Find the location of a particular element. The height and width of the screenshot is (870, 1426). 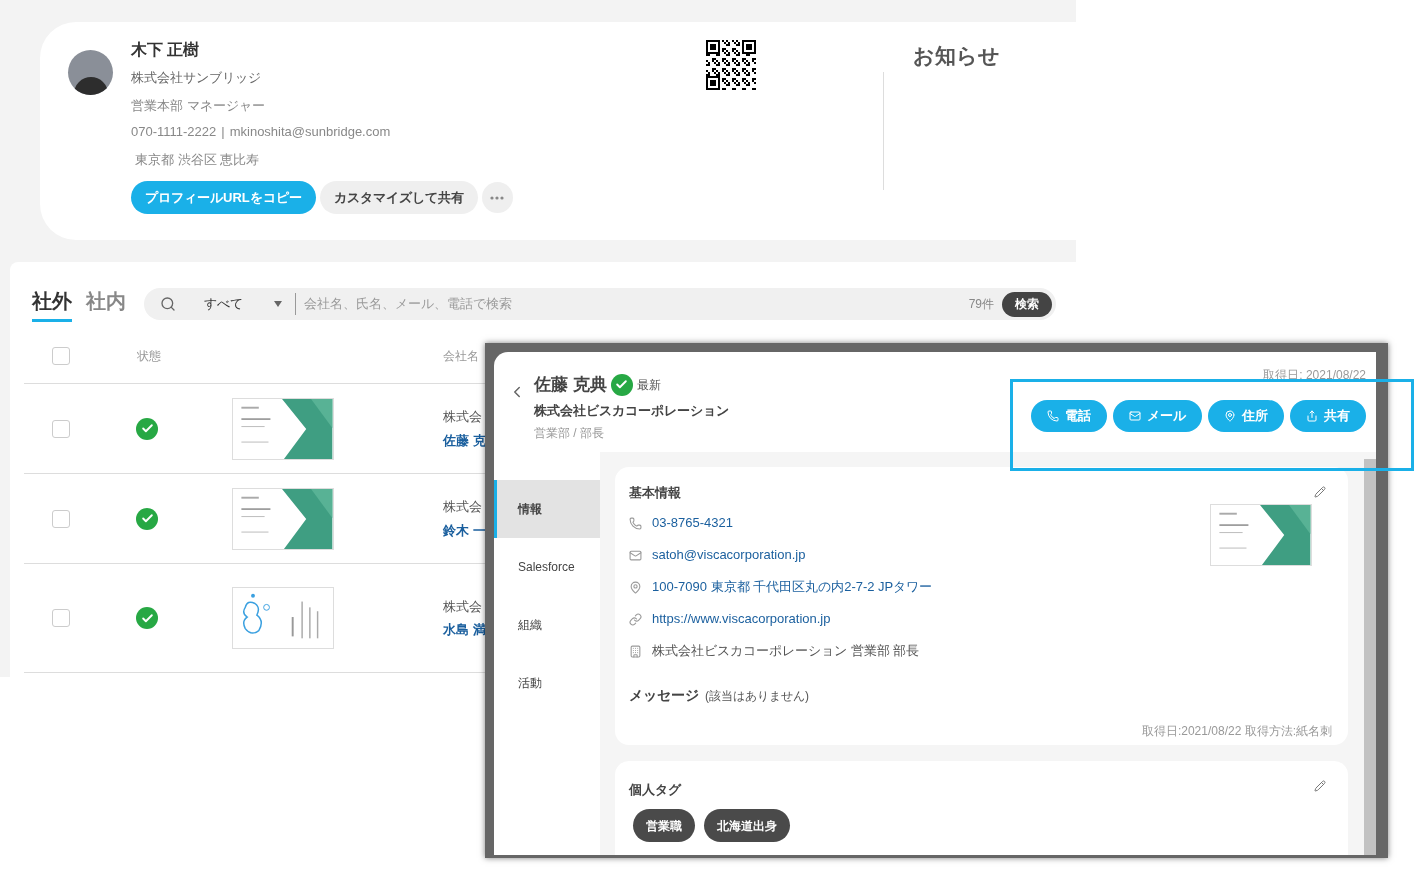

company-name: 株式会社サンブリッジ is located at coordinates (196, 78).